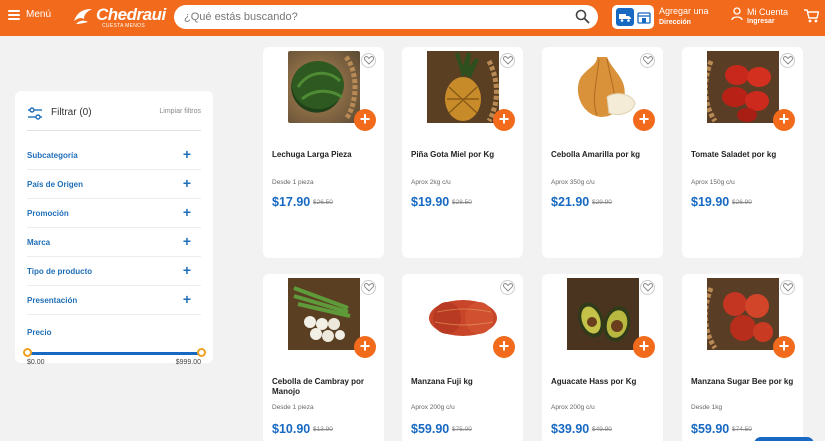  I want to click on facet-pais-origen: País de Origen +, so click(114, 184).